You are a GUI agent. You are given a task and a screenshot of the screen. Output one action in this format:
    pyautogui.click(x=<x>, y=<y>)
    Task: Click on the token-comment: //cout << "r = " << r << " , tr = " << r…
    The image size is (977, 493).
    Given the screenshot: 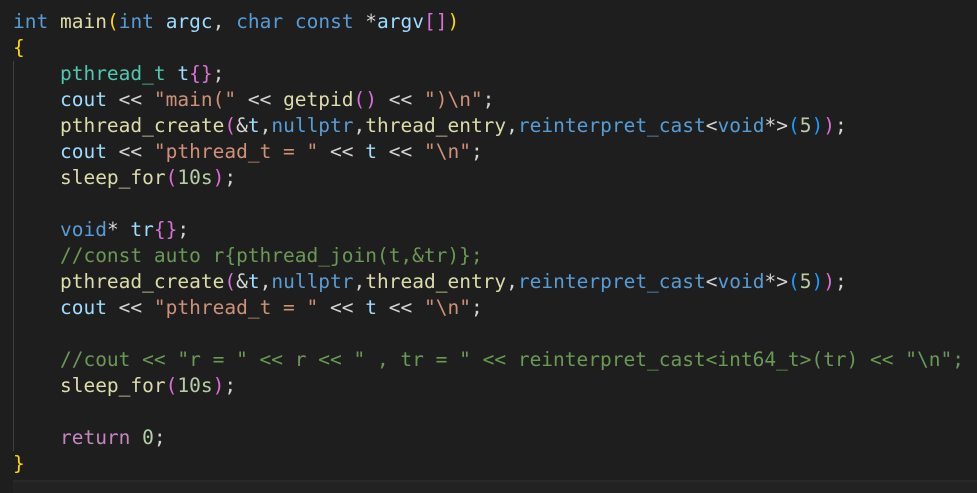 What is the action you would take?
    pyautogui.click(x=511, y=359)
    